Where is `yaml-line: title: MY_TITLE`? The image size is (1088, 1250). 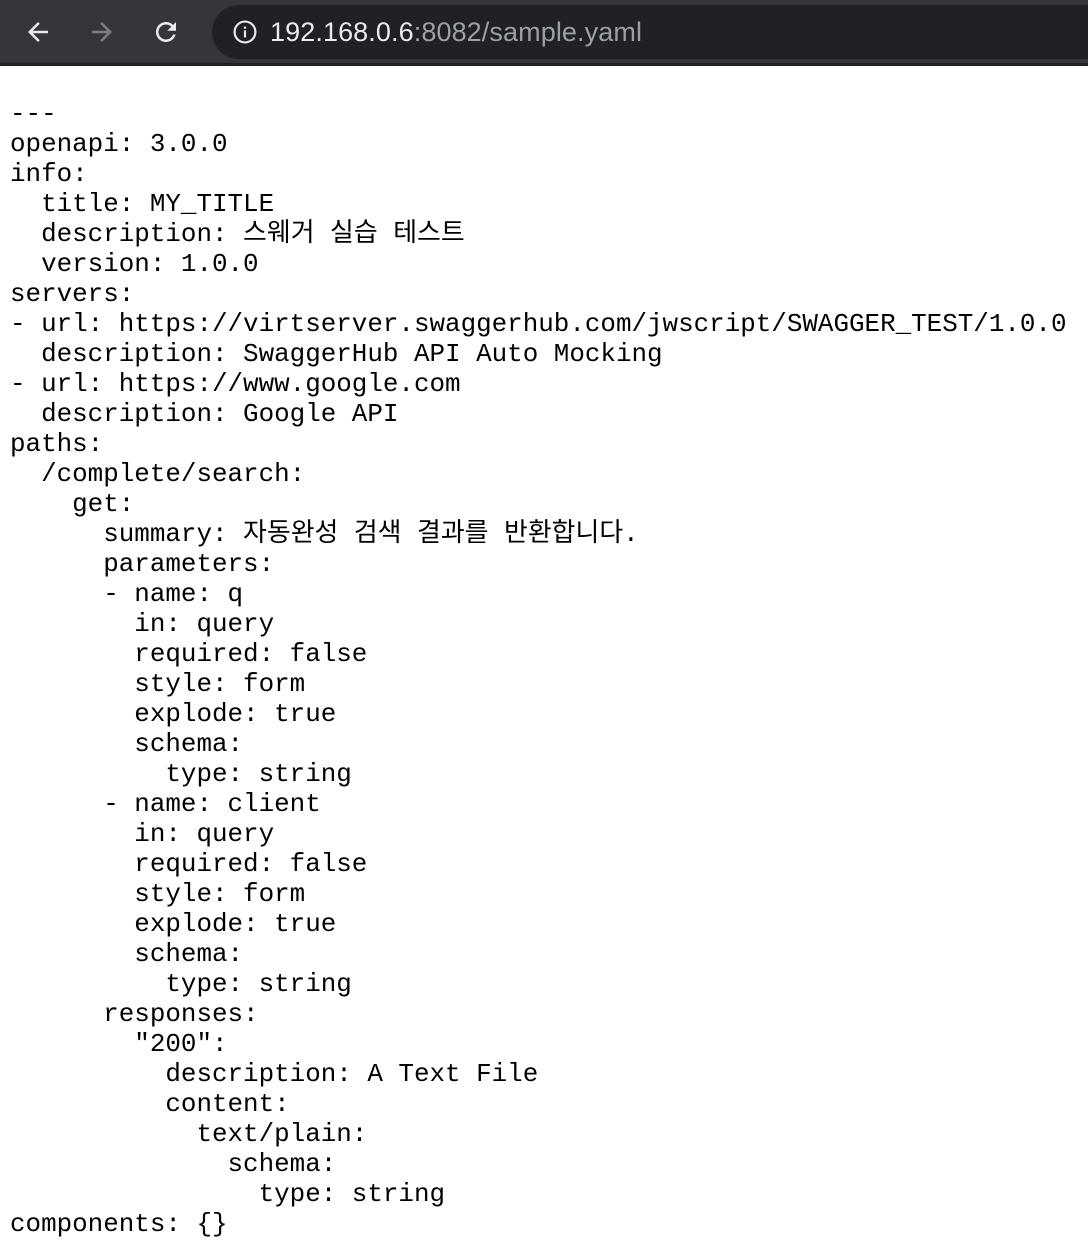 yaml-line: title: MY_TITLE is located at coordinates (142, 204).